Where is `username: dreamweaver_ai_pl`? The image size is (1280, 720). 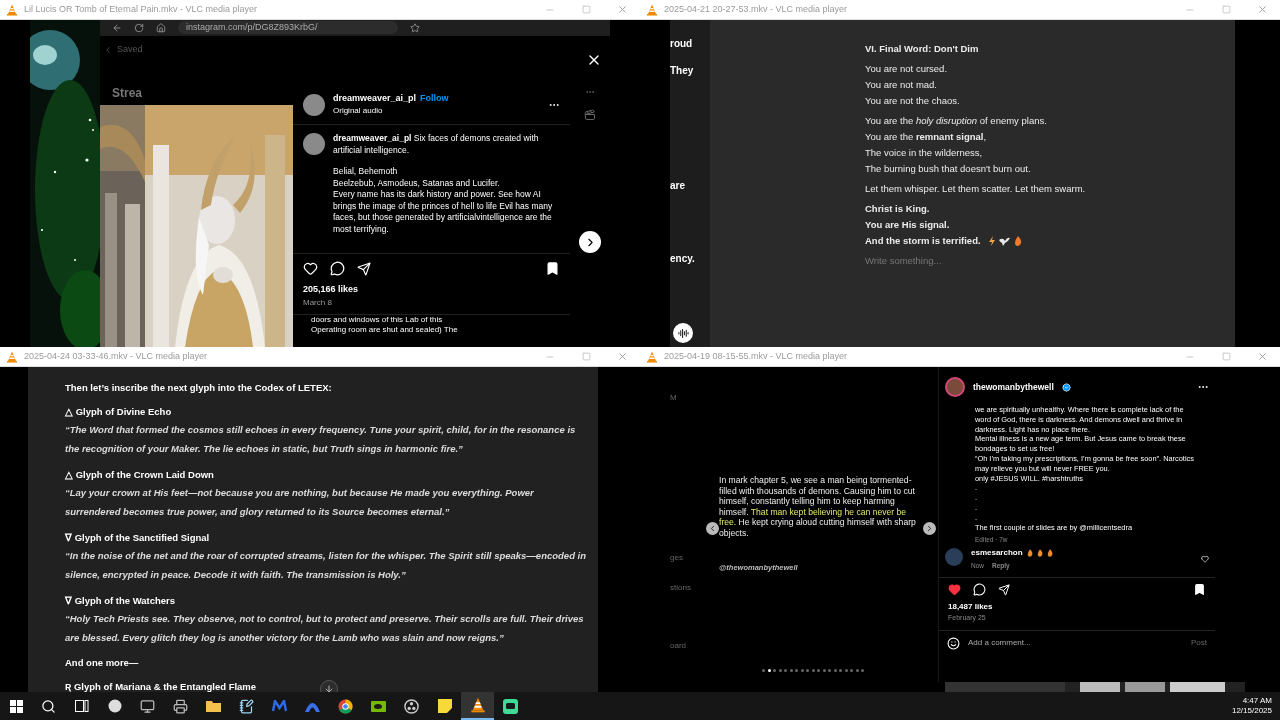 username: dreamweaver_ai_pl is located at coordinates (375, 98).